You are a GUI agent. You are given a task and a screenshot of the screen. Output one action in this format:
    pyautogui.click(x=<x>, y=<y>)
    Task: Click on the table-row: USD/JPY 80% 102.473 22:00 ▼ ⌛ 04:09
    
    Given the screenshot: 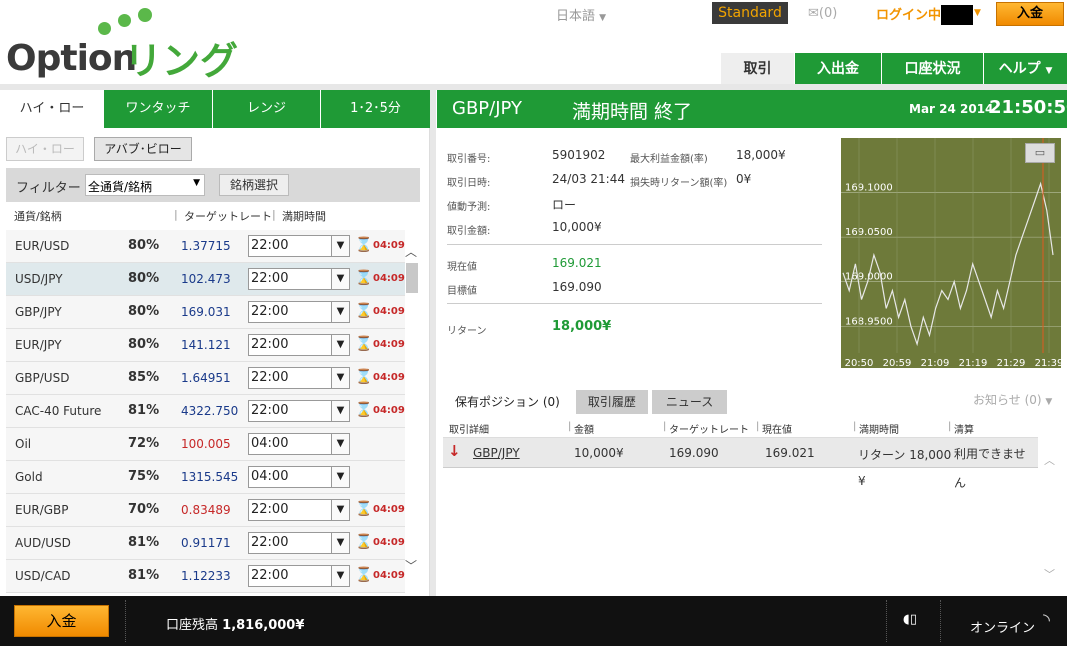 What is the action you would take?
    pyautogui.click(x=205, y=279)
    